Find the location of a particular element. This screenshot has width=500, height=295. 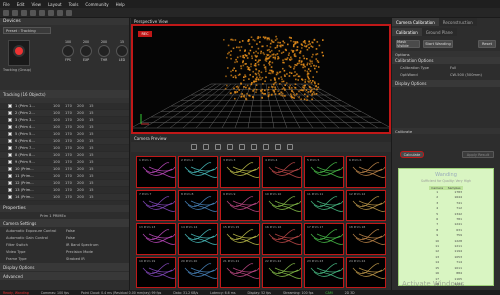

menu-view: View is located at coordinates (36, 4).